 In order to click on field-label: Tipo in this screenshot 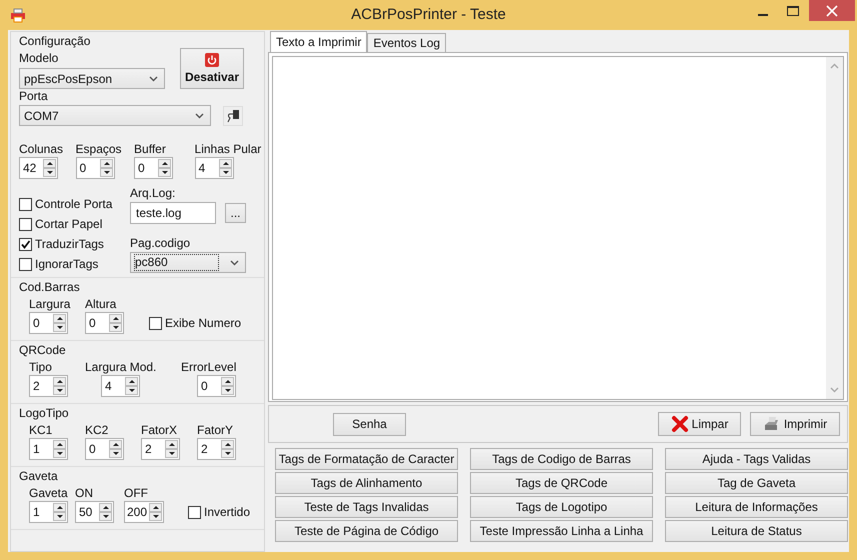, I will do `click(41, 367)`.